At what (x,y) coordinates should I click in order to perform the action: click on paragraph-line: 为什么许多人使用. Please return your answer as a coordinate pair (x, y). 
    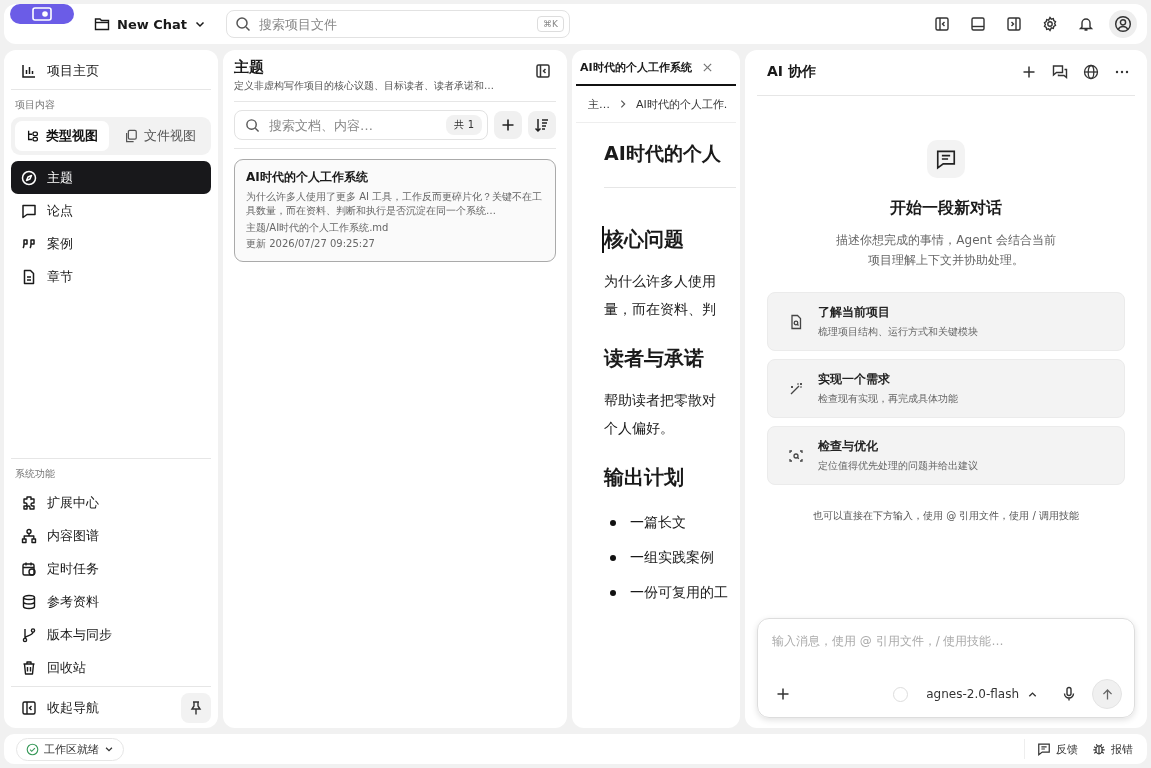
    Looking at the image, I should click on (660, 281).